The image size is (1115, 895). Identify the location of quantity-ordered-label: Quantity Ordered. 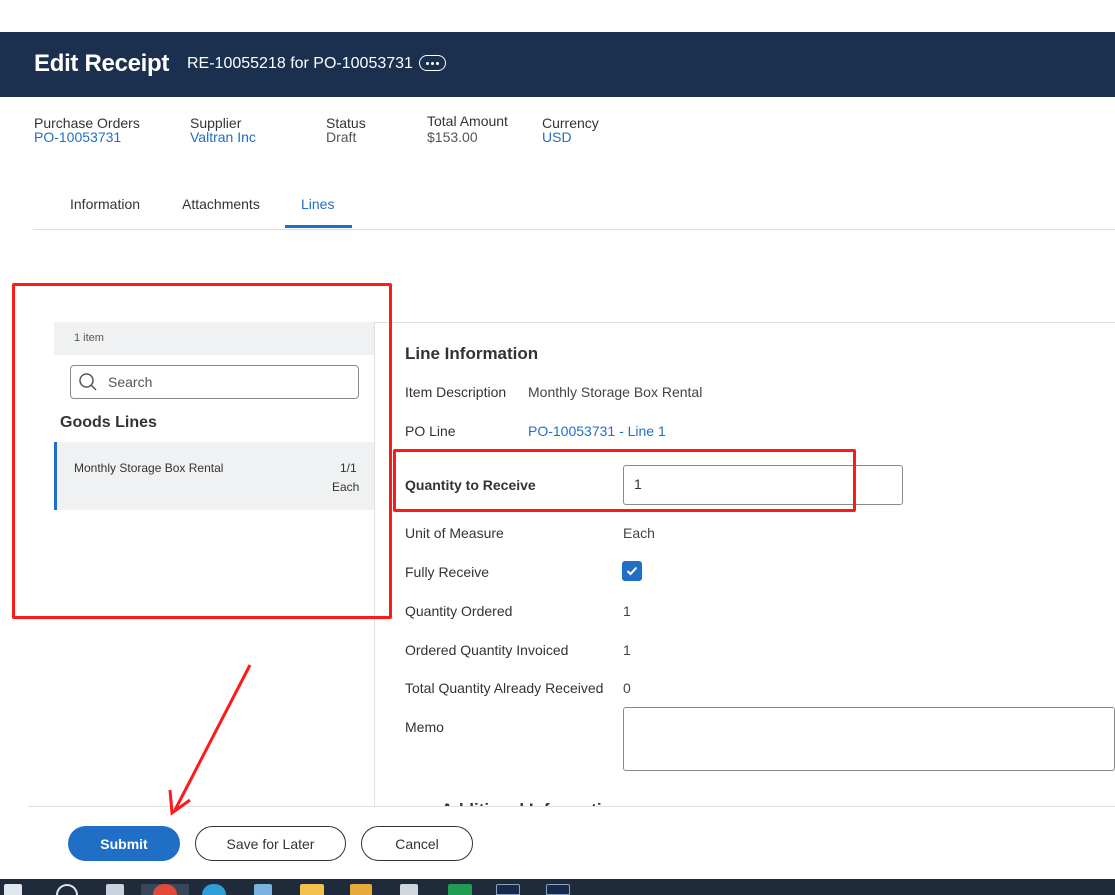
(459, 611).